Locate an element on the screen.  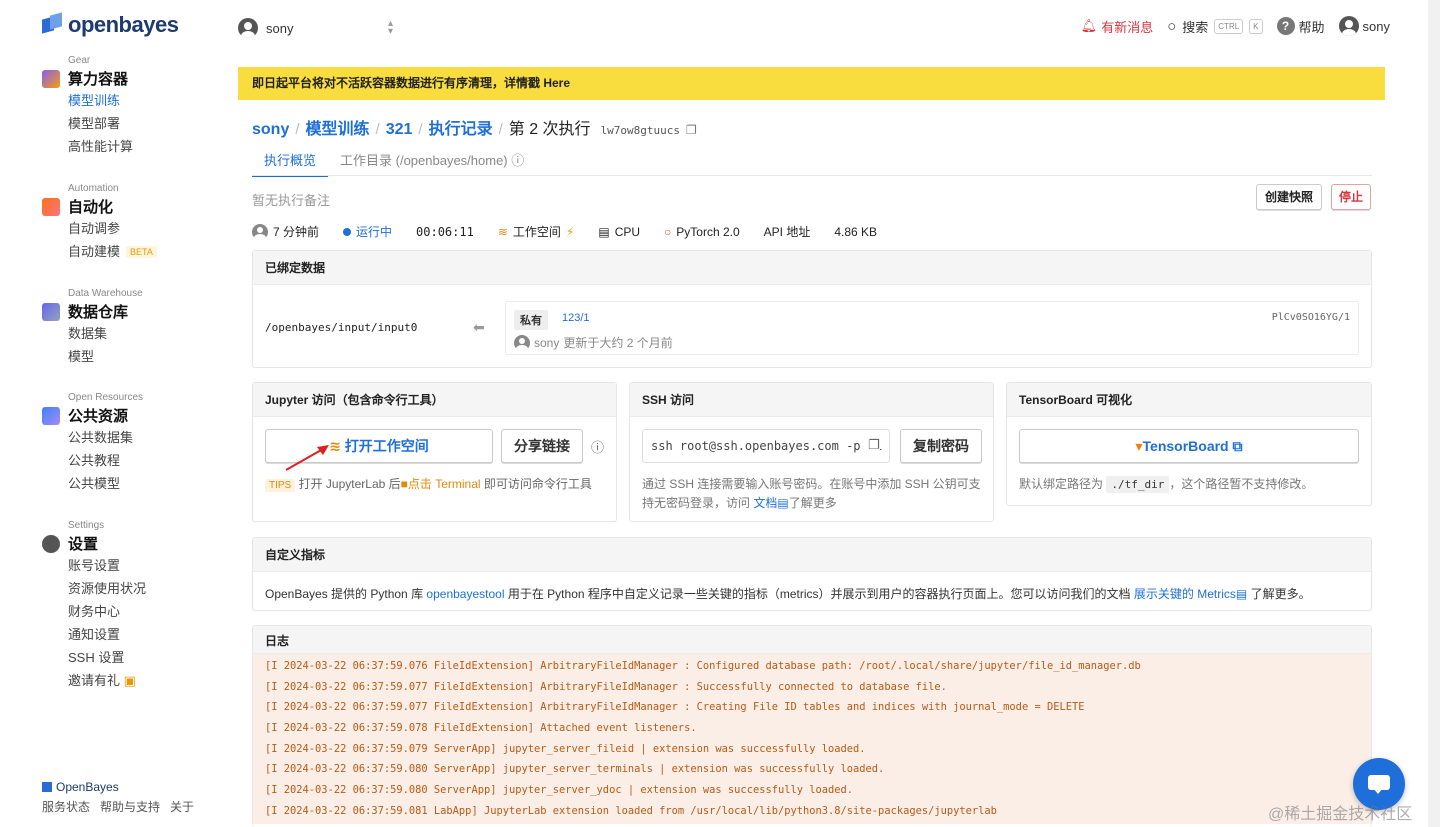
panel-title: 自定义指标 is located at coordinates (812, 555).